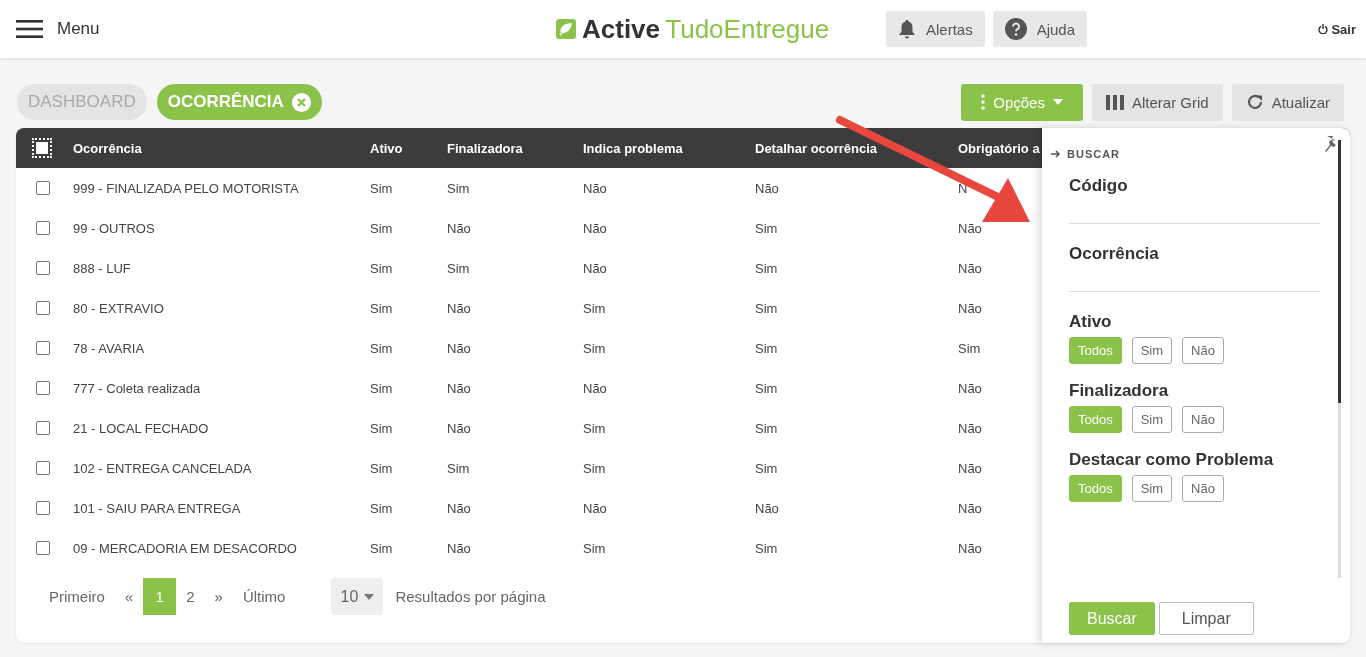 The width and height of the screenshot is (1366, 657). I want to click on table-cell: 09 - MERCADORIA EM DESACORDO, so click(185, 548).